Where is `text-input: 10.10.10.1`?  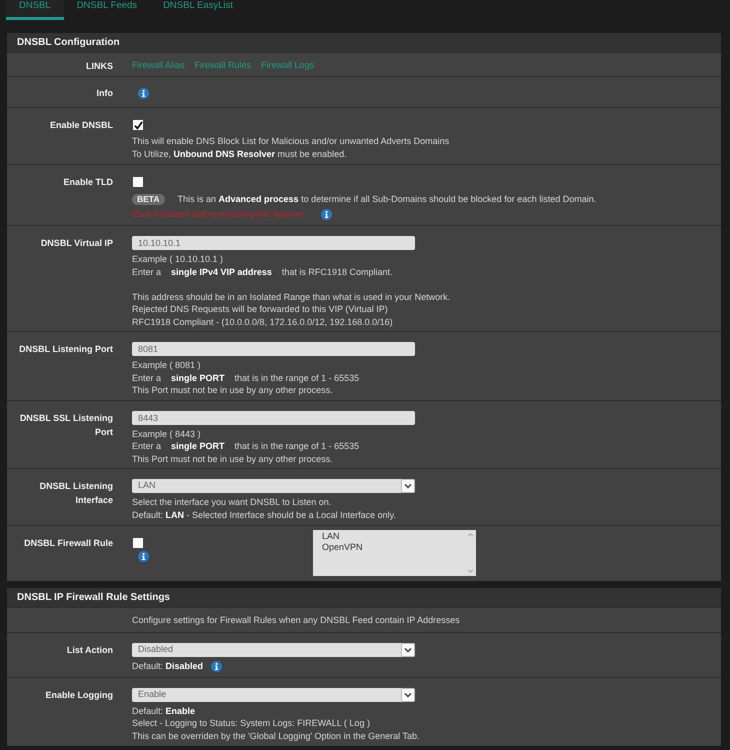 text-input: 10.10.10.1 is located at coordinates (273, 243).